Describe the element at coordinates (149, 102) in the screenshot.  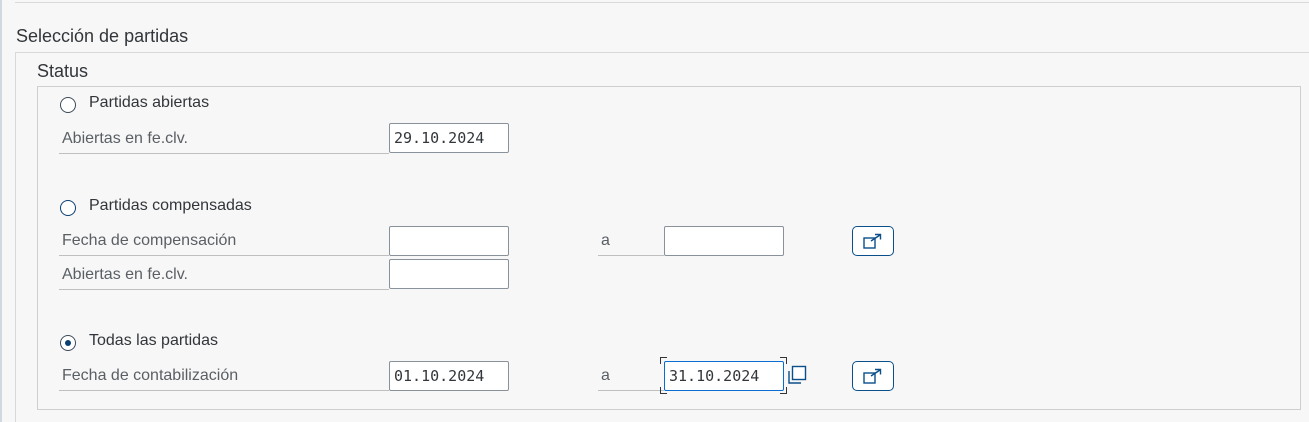
I see `radio-open-items-label: Partidas abiertas` at that location.